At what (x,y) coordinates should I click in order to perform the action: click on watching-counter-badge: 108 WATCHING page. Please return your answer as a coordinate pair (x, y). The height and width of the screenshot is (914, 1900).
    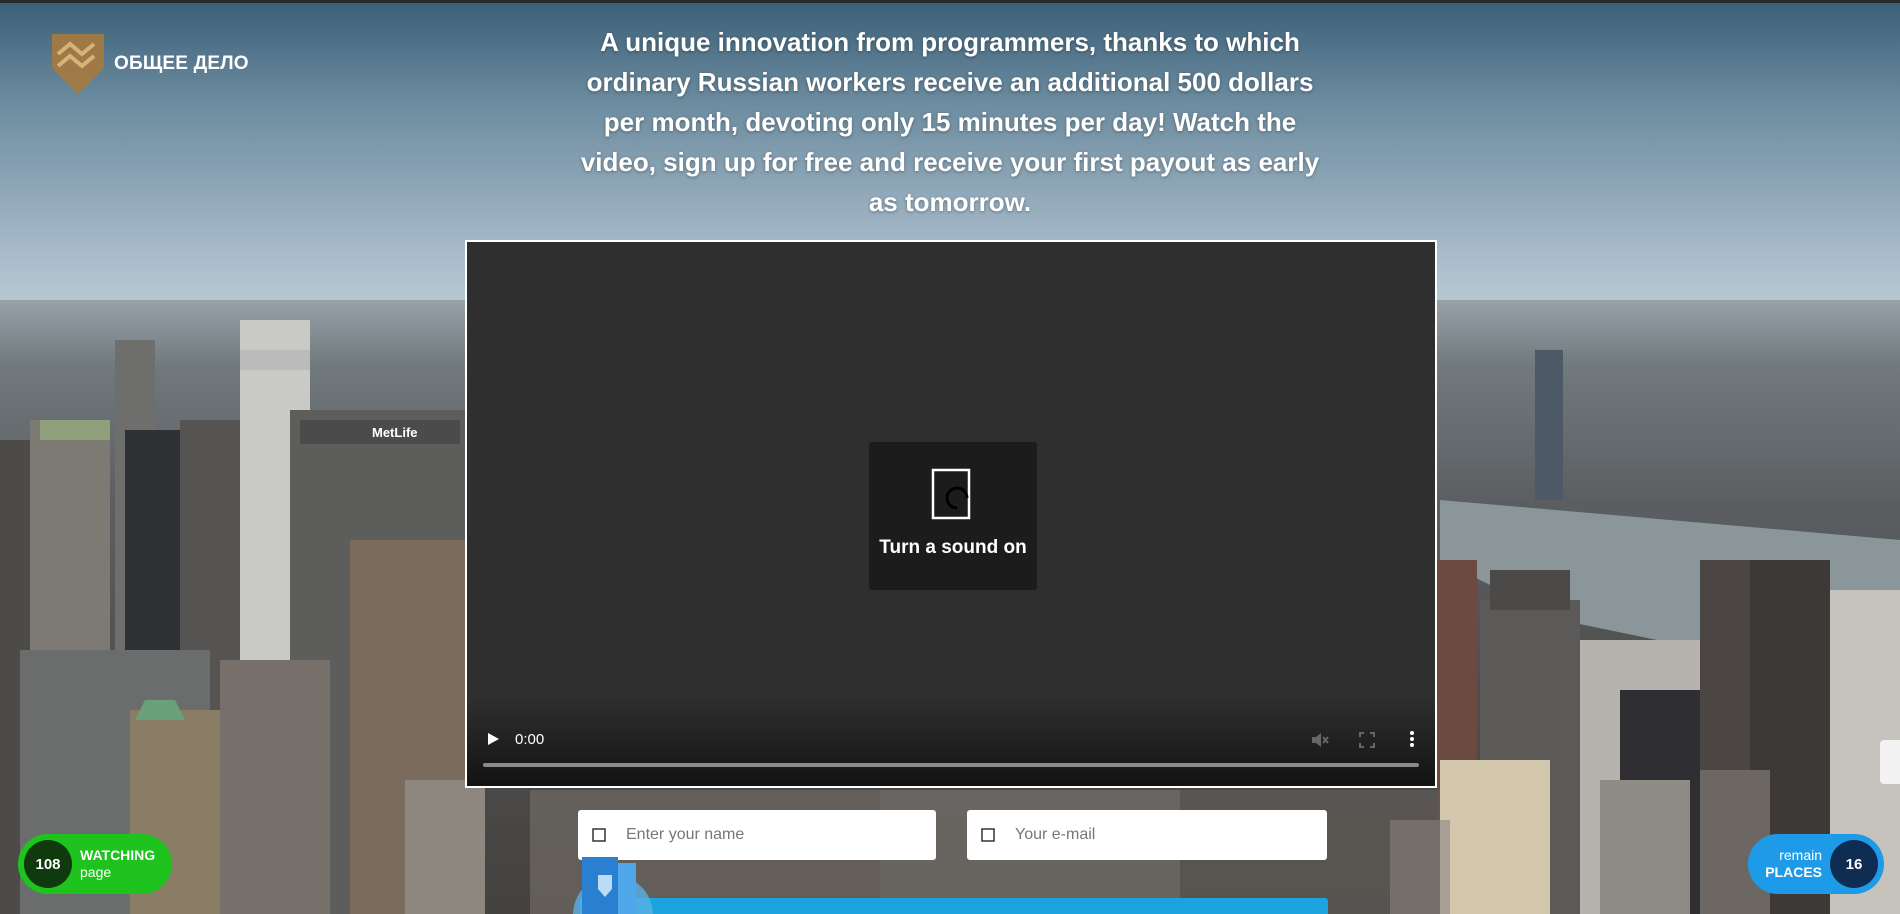
    Looking at the image, I should click on (95, 864).